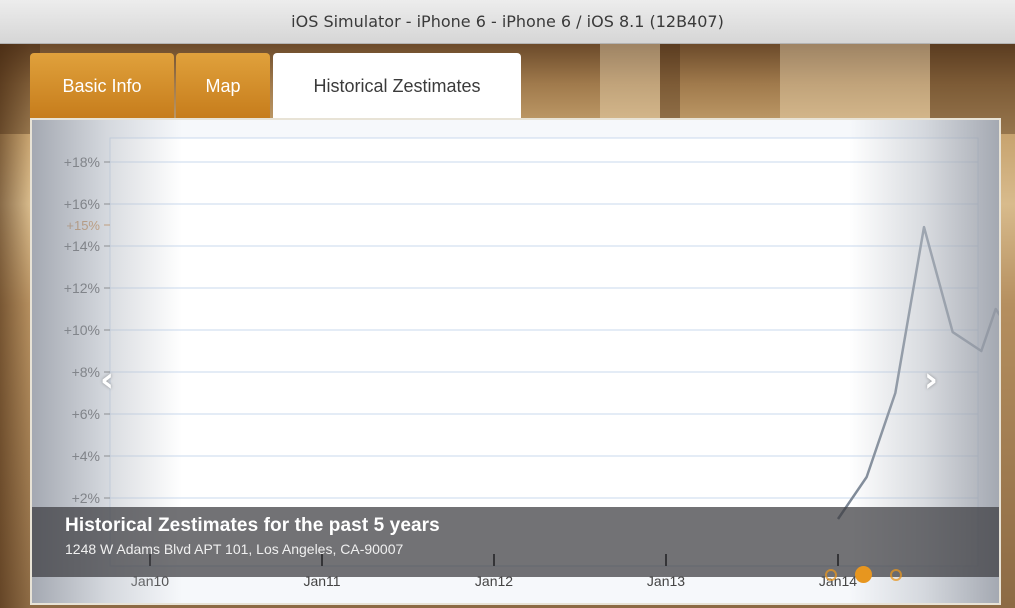 Image resolution: width=1015 pixels, height=608 pixels. I want to click on next-arrow-icon: ›, so click(931, 380).